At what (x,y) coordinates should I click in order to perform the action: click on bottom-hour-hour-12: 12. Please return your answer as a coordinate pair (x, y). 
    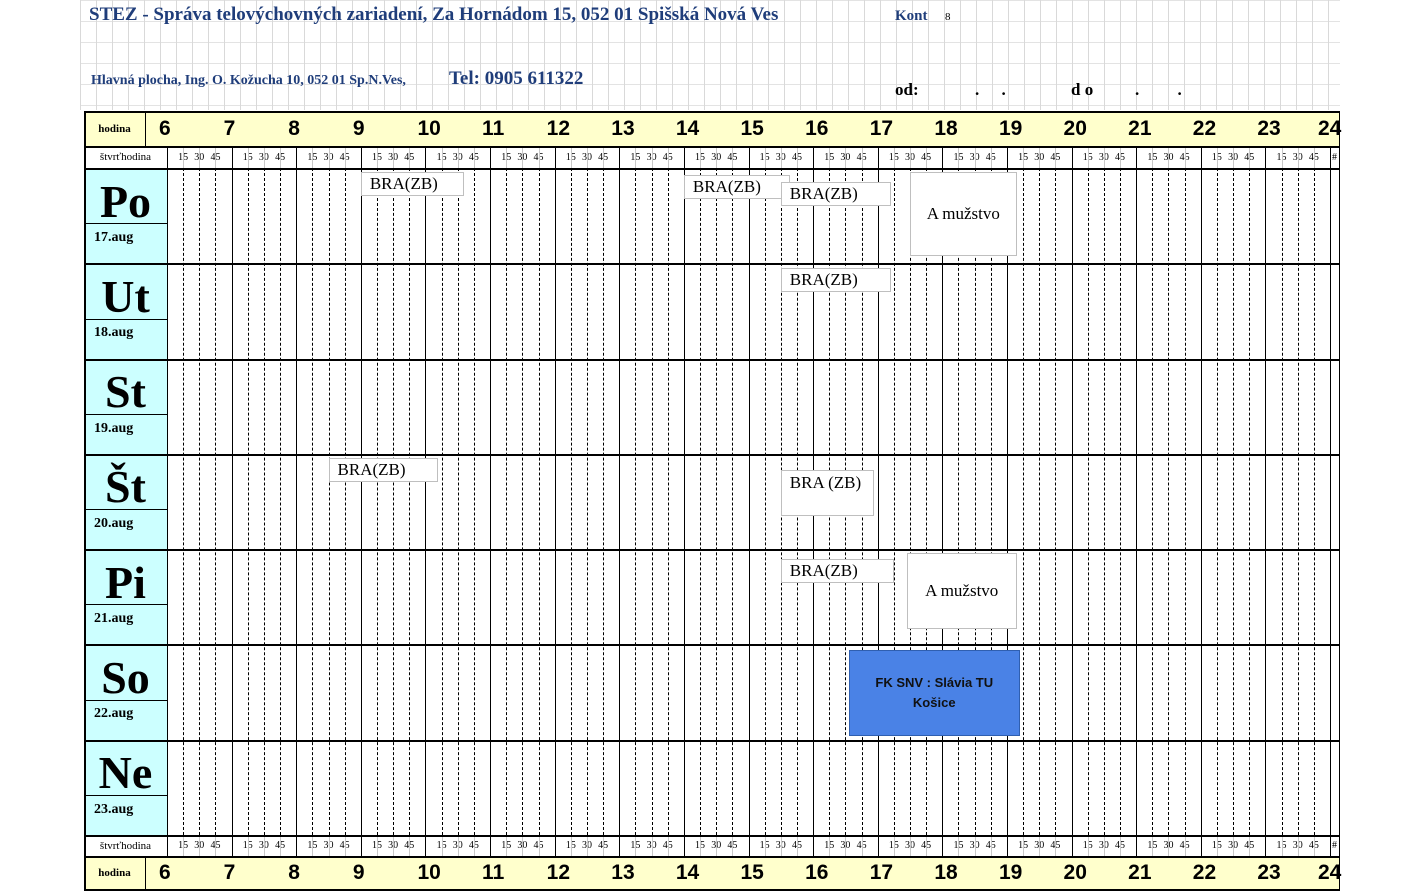
    Looking at the image, I should click on (558, 872).